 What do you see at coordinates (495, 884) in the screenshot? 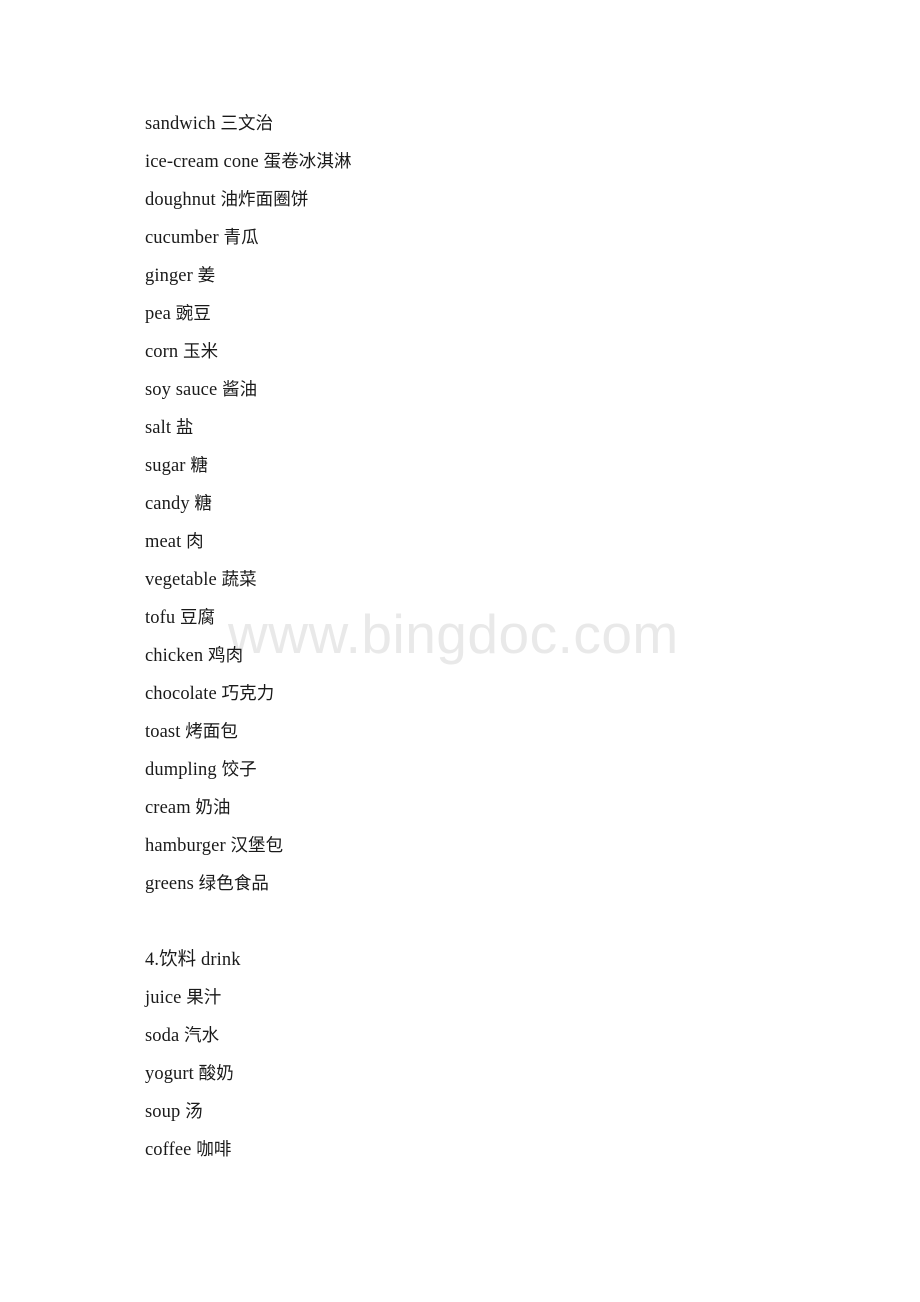
I see `vocab-line: greens 绿色食品` at bounding box center [495, 884].